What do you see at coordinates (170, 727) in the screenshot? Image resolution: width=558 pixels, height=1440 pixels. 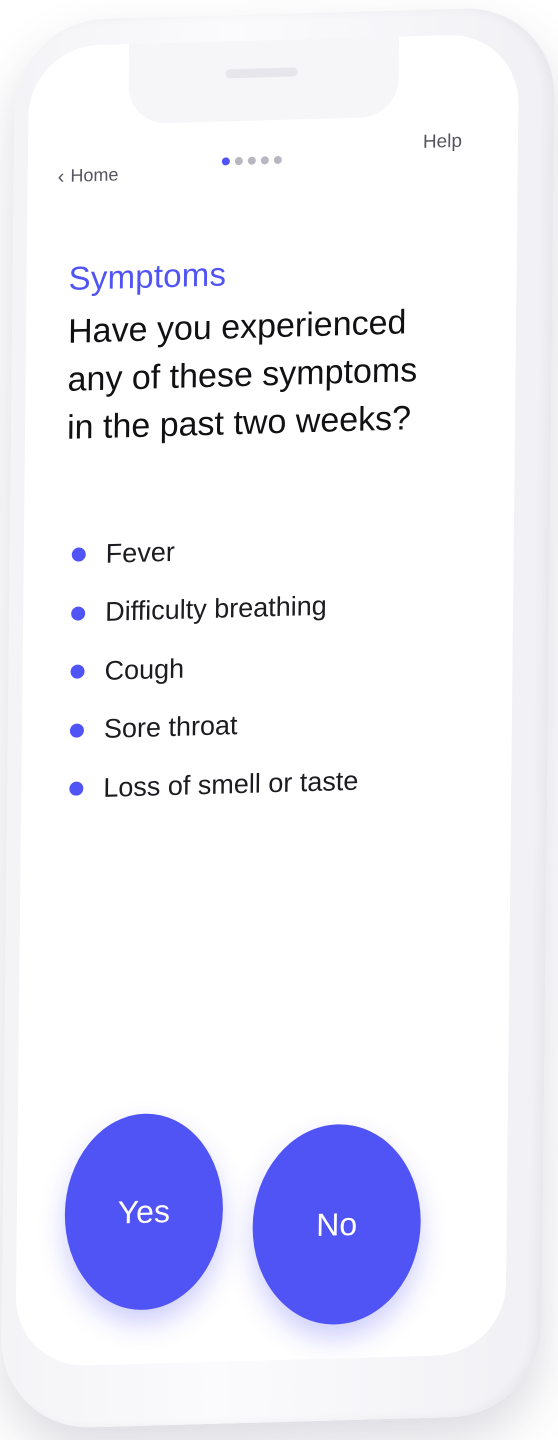 I see `symptom-label: Sore throat` at bounding box center [170, 727].